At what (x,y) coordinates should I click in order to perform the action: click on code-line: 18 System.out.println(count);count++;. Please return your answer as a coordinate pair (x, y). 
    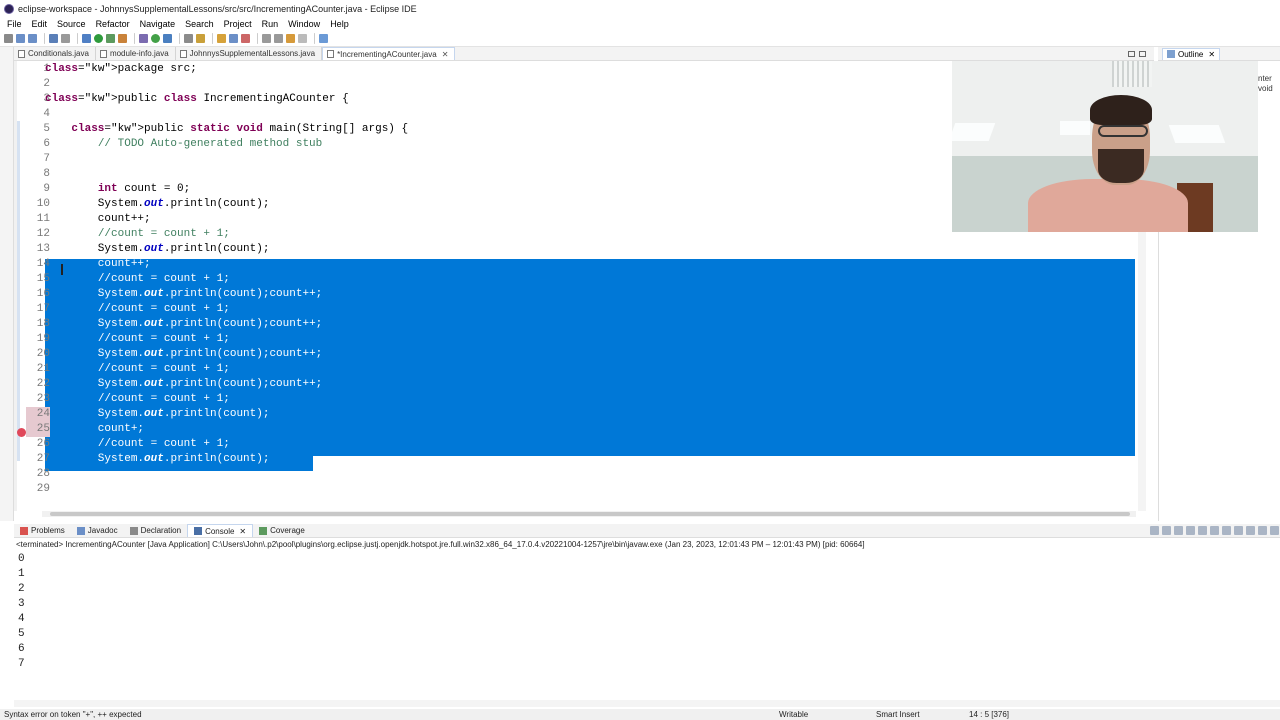
    Looking at the image, I should click on (584, 324).